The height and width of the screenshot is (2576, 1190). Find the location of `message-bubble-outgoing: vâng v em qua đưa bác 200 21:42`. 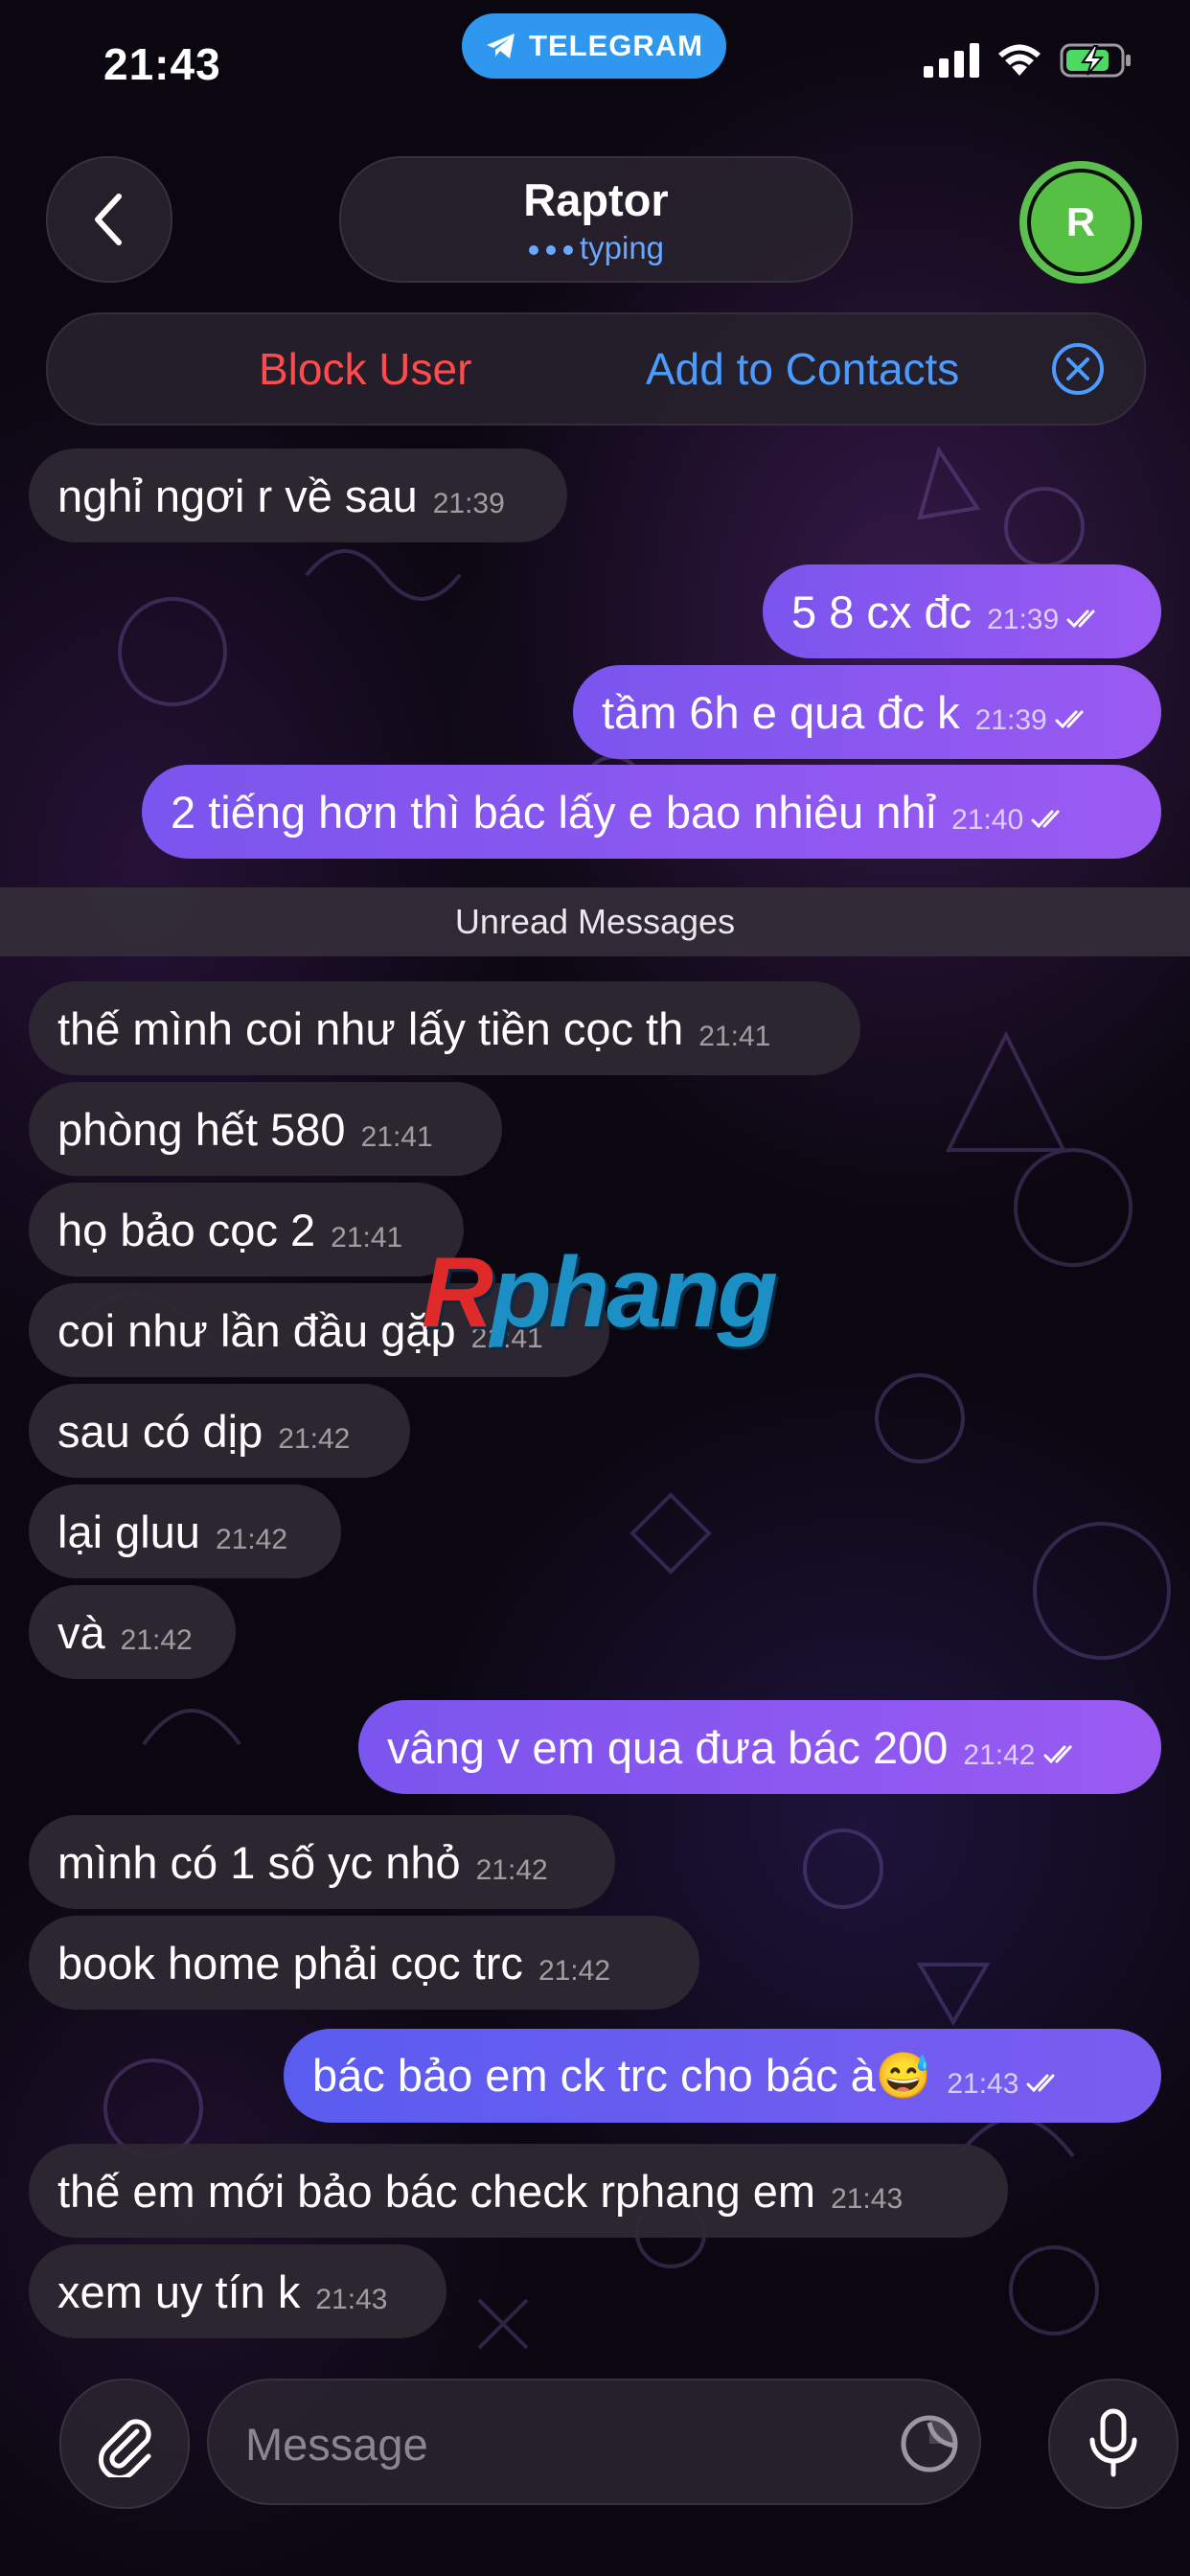

message-bubble-outgoing: vâng v em qua đưa bác 200 21:42 is located at coordinates (760, 1747).